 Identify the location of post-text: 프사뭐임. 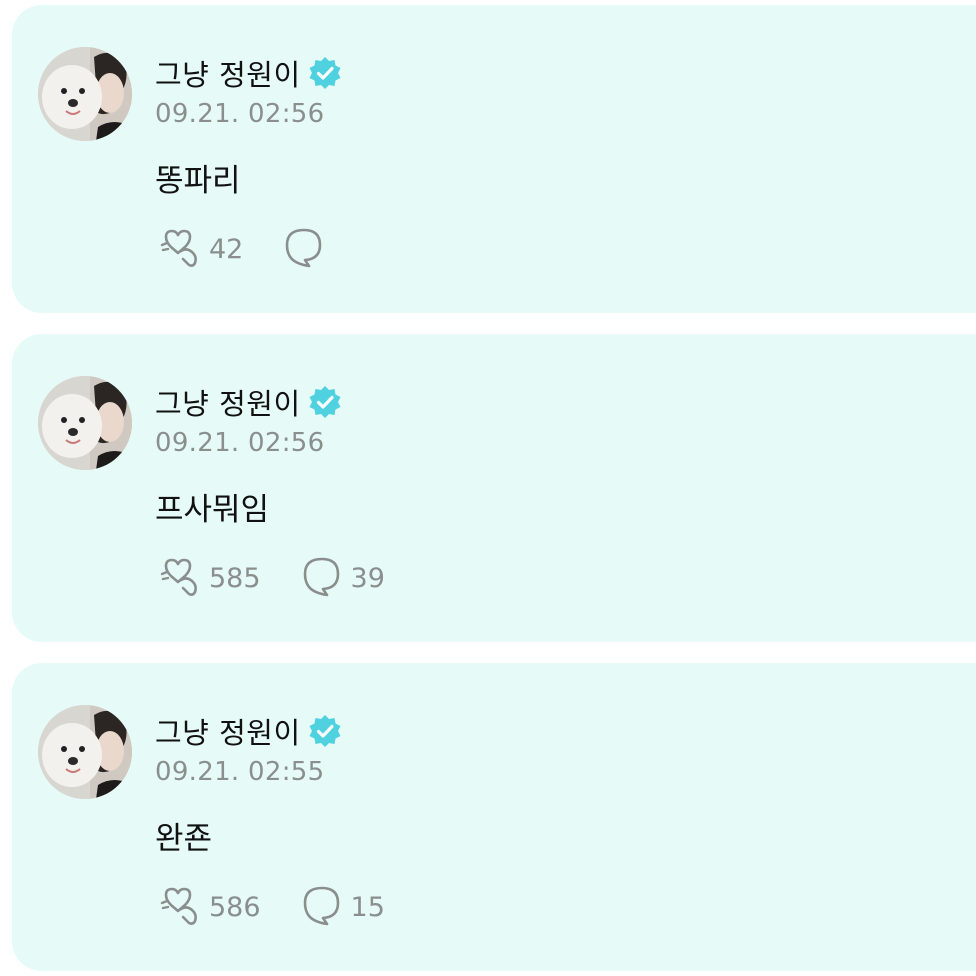
(212, 510).